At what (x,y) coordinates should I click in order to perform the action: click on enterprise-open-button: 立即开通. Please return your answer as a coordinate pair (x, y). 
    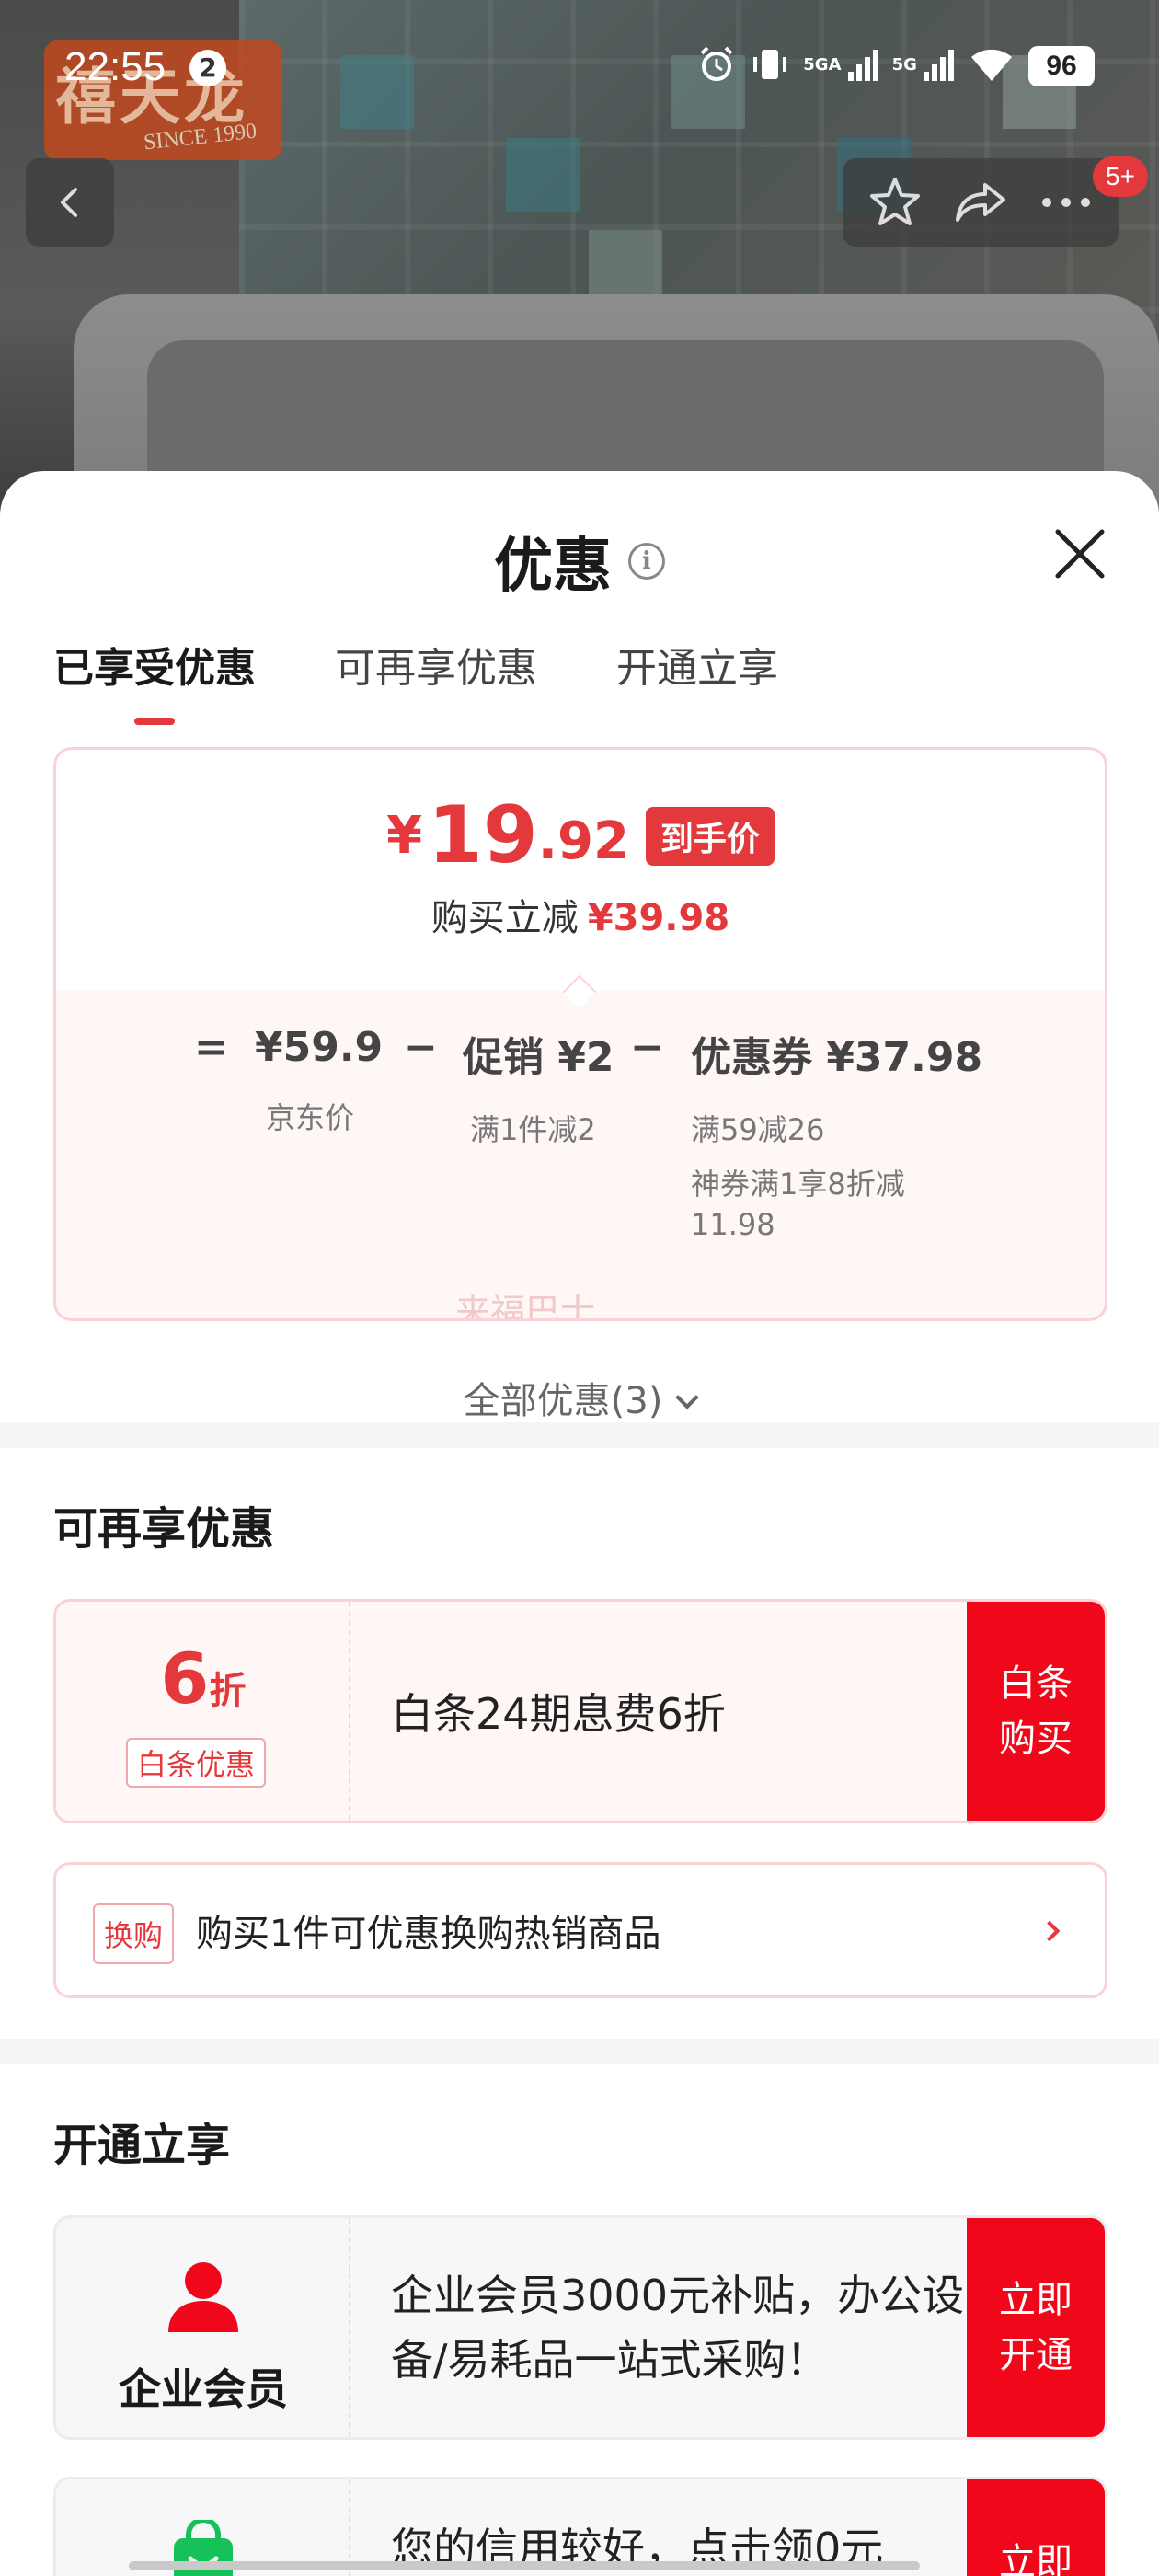
    Looking at the image, I should click on (1036, 2327).